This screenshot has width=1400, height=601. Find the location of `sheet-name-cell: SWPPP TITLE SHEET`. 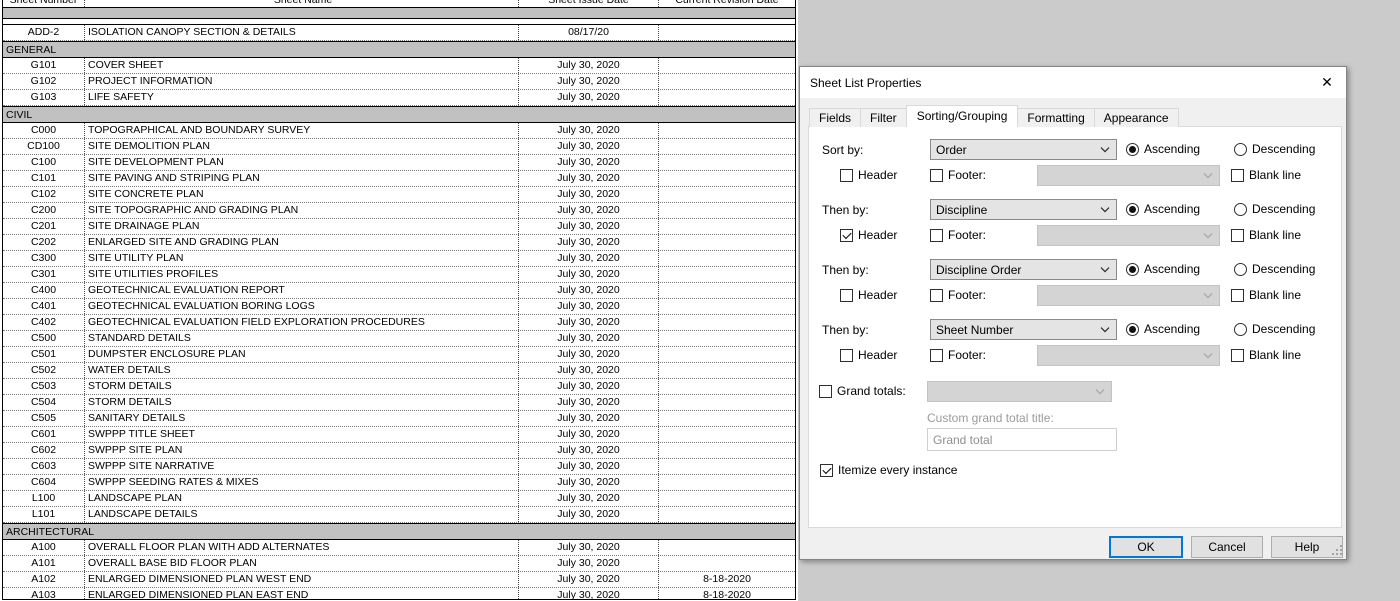

sheet-name-cell: SWPPP TITLE SHEET is located at coordinates (302, 434).